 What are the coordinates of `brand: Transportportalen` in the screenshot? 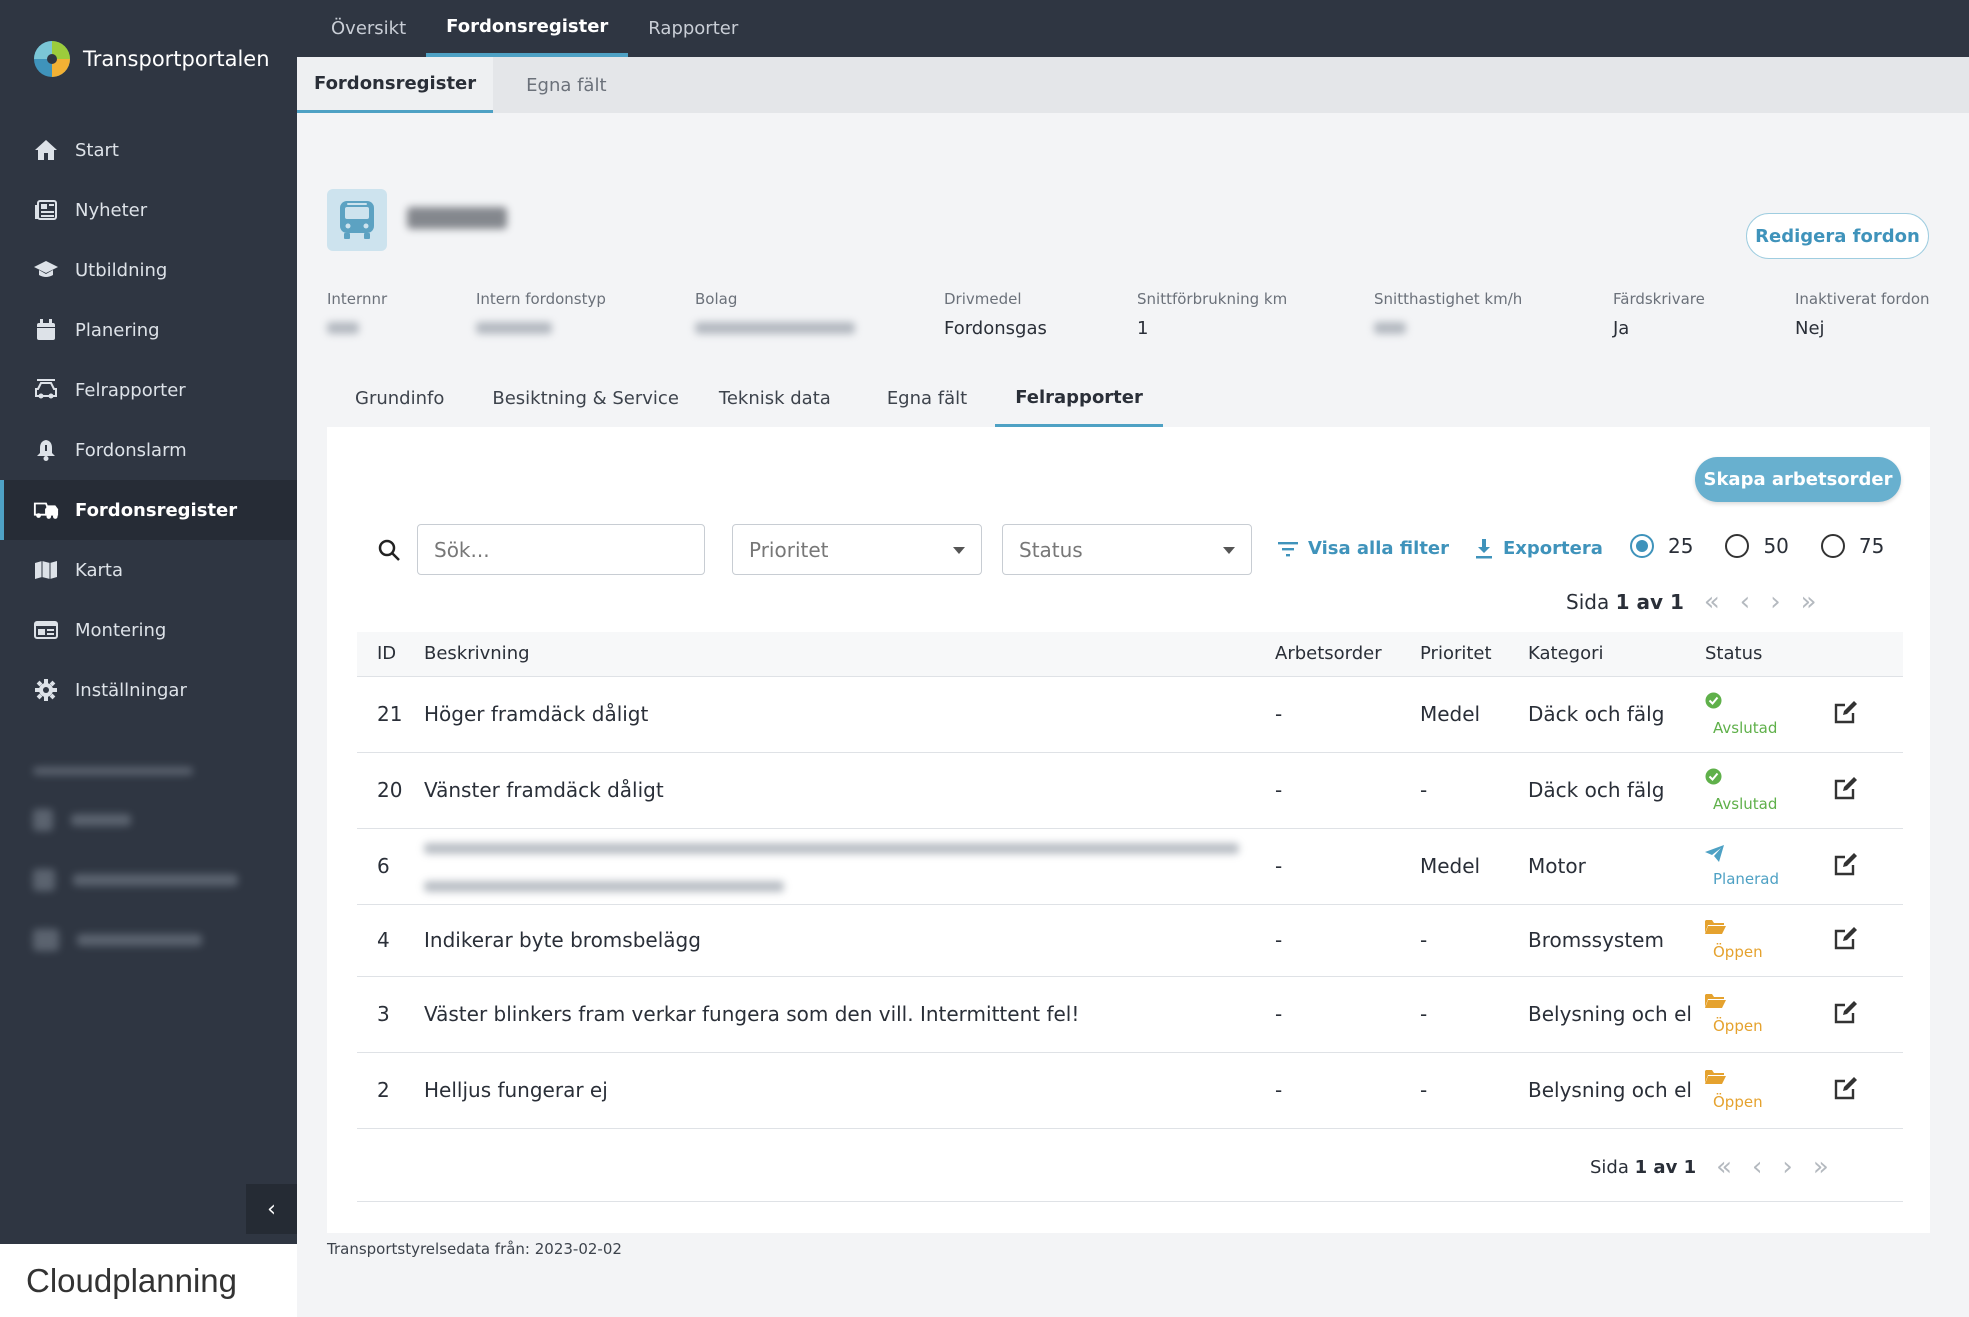 It's located at (151, 59).